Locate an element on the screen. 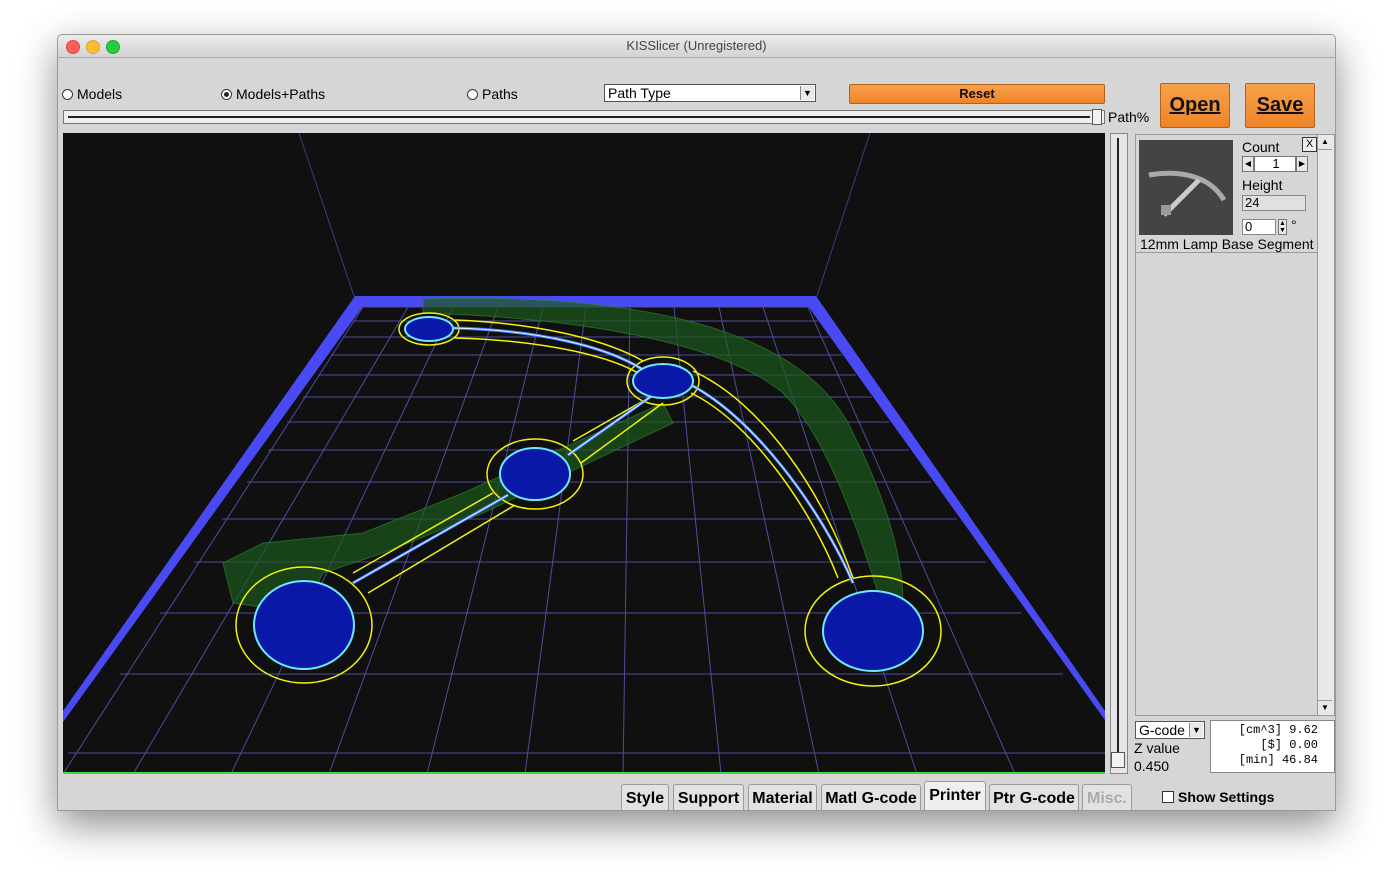 The width and height of the screenshot is (1391, 888). save-button: Save is located at coordinates (1280, 105).